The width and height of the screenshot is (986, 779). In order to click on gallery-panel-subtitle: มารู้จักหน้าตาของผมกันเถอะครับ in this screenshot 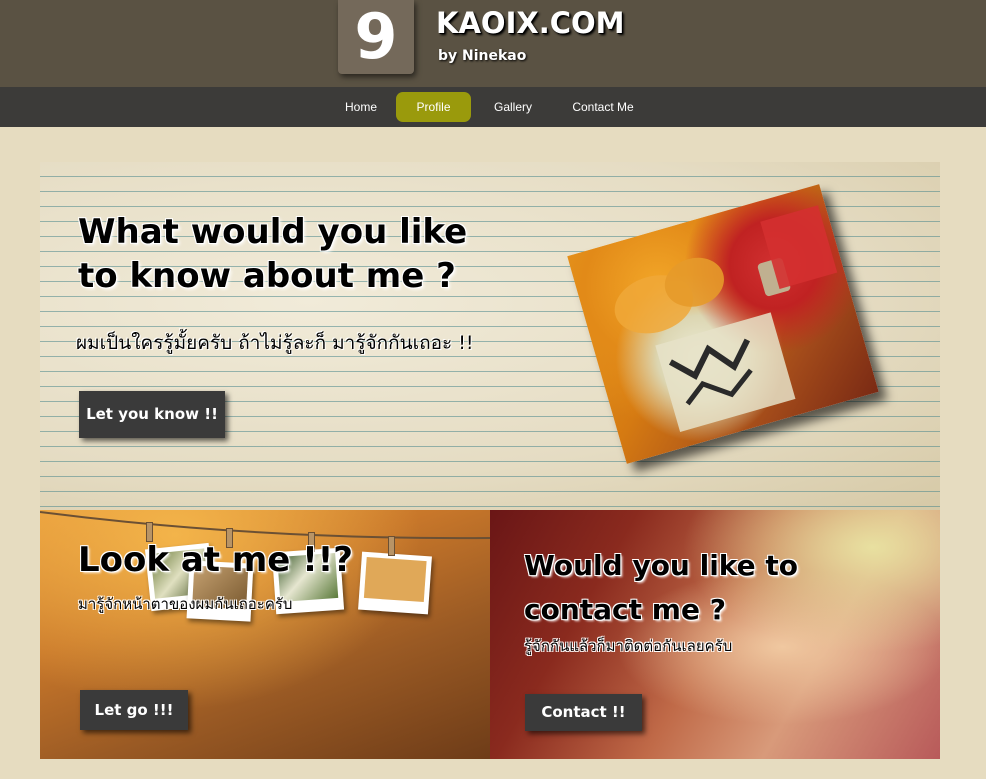, I will do `click(185, 604)`.